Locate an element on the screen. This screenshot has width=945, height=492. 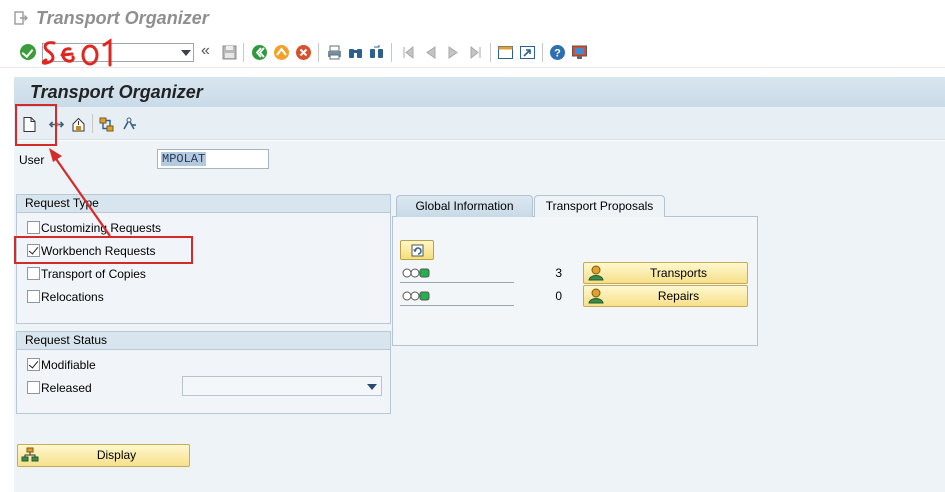
transports-button: Transports is located at coordinates (665, 273).